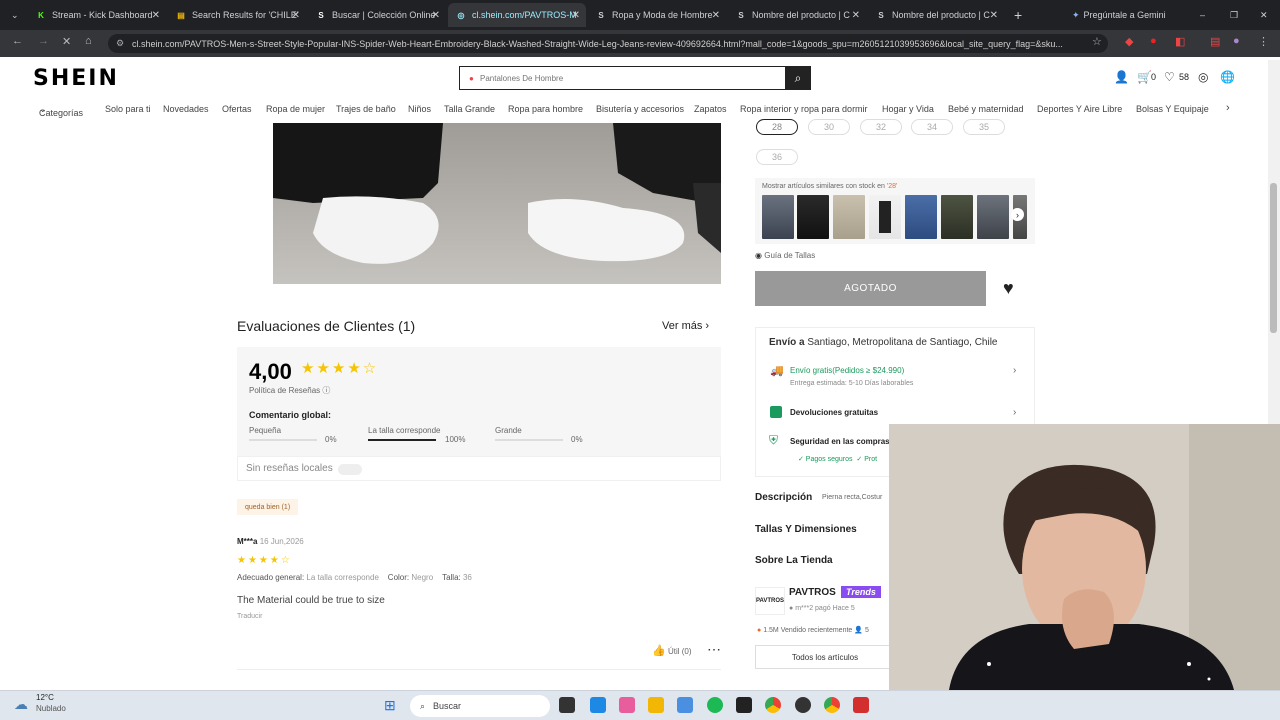  What do you see at coordinates (1144, 77) in the screenshot?
I see `cart-icon: 🛒` at bounding box center [1144, 77].